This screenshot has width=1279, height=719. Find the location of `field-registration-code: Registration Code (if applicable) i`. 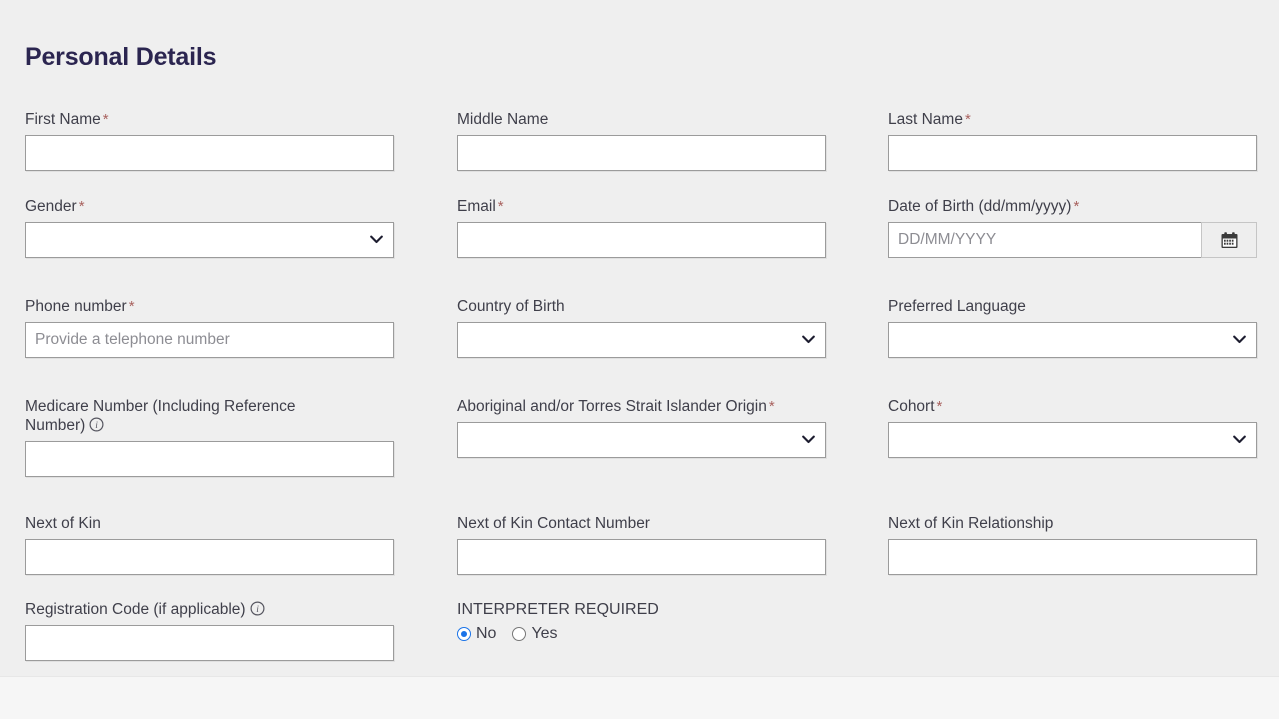

field-registration-code: Registration Code (if applicable) i is located at coordinates (209, 630).